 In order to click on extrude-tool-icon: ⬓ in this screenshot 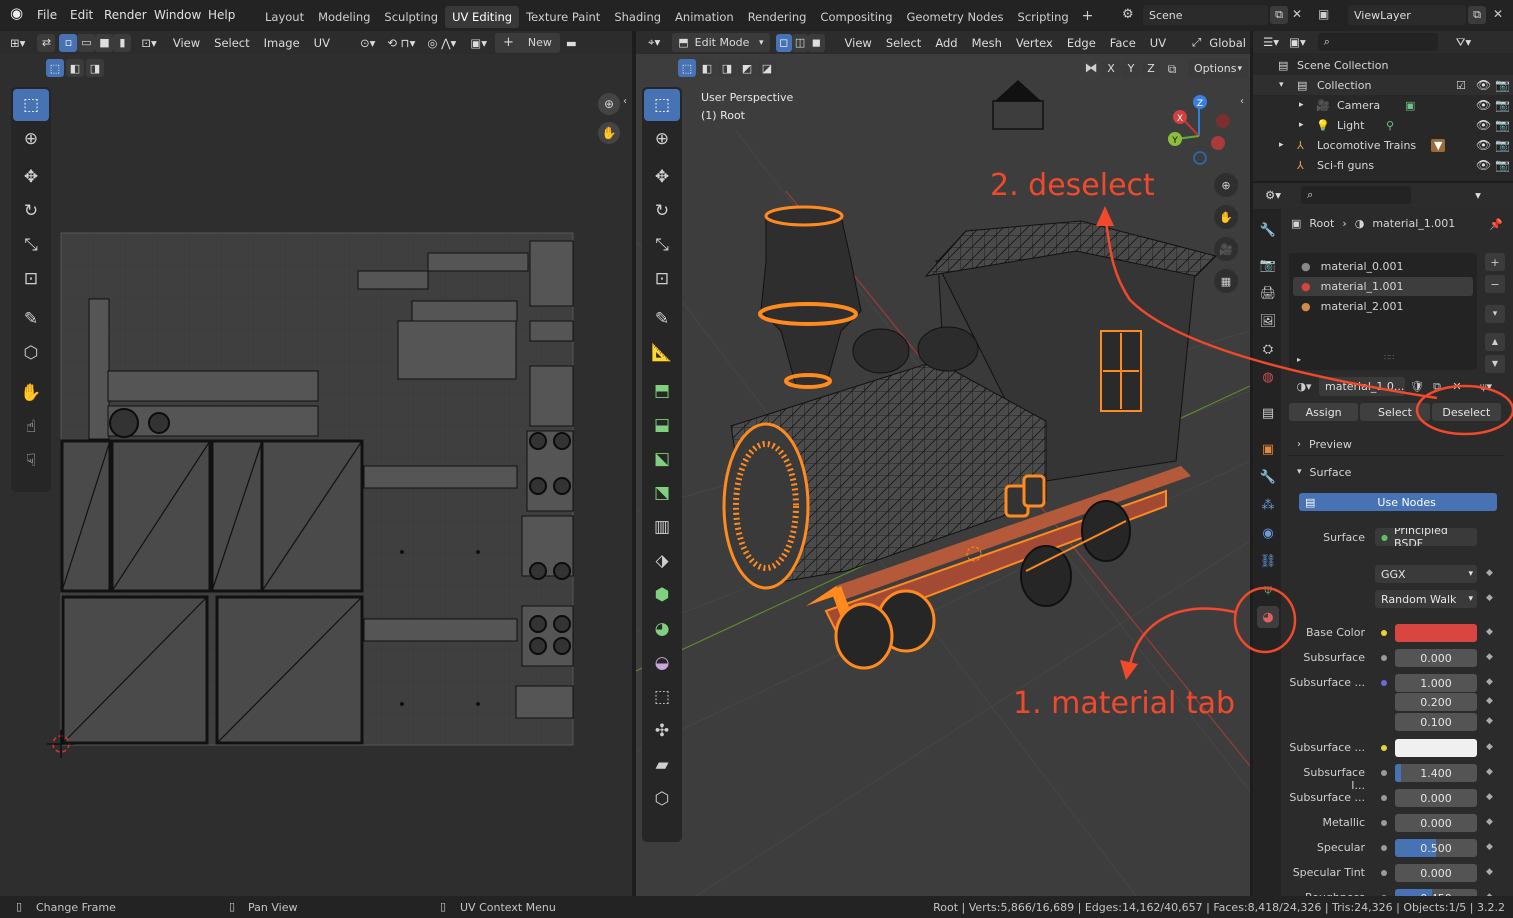, I will do `click(662, 425)`.